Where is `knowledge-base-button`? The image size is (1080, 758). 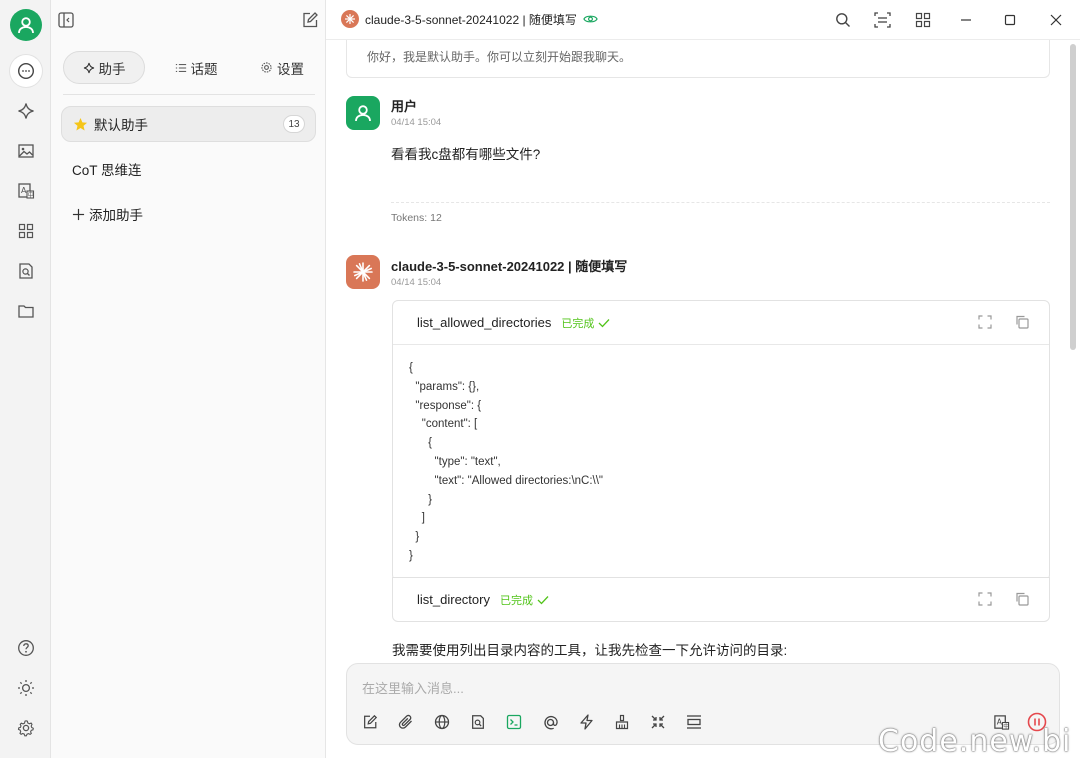
knowledge-base-button is located at coordinates (478, 722).